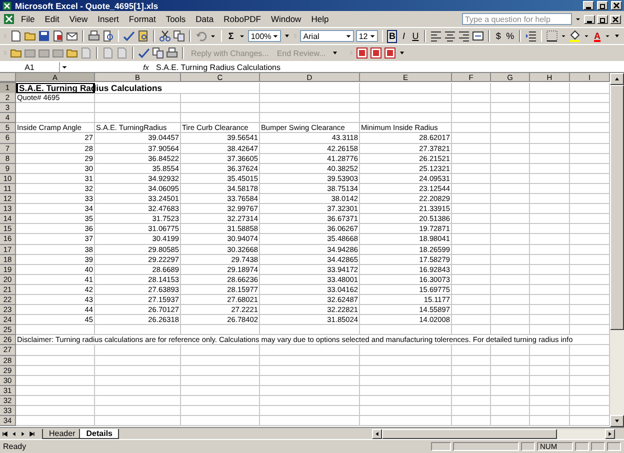 This screenshot has width=624, height=453. What do you see at coordinates (7, 5) in the screenshot?
I see `excel-icon` at bounding box center [7, 5].